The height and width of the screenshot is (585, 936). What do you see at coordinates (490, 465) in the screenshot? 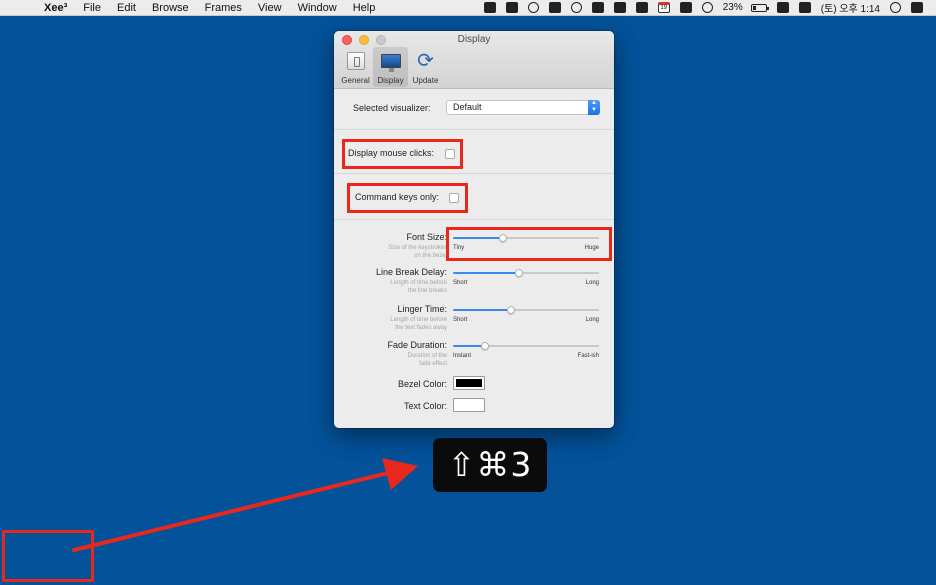
I see `keystroke-bezel: ⇧⌘3` at bounding box center [490, 465].